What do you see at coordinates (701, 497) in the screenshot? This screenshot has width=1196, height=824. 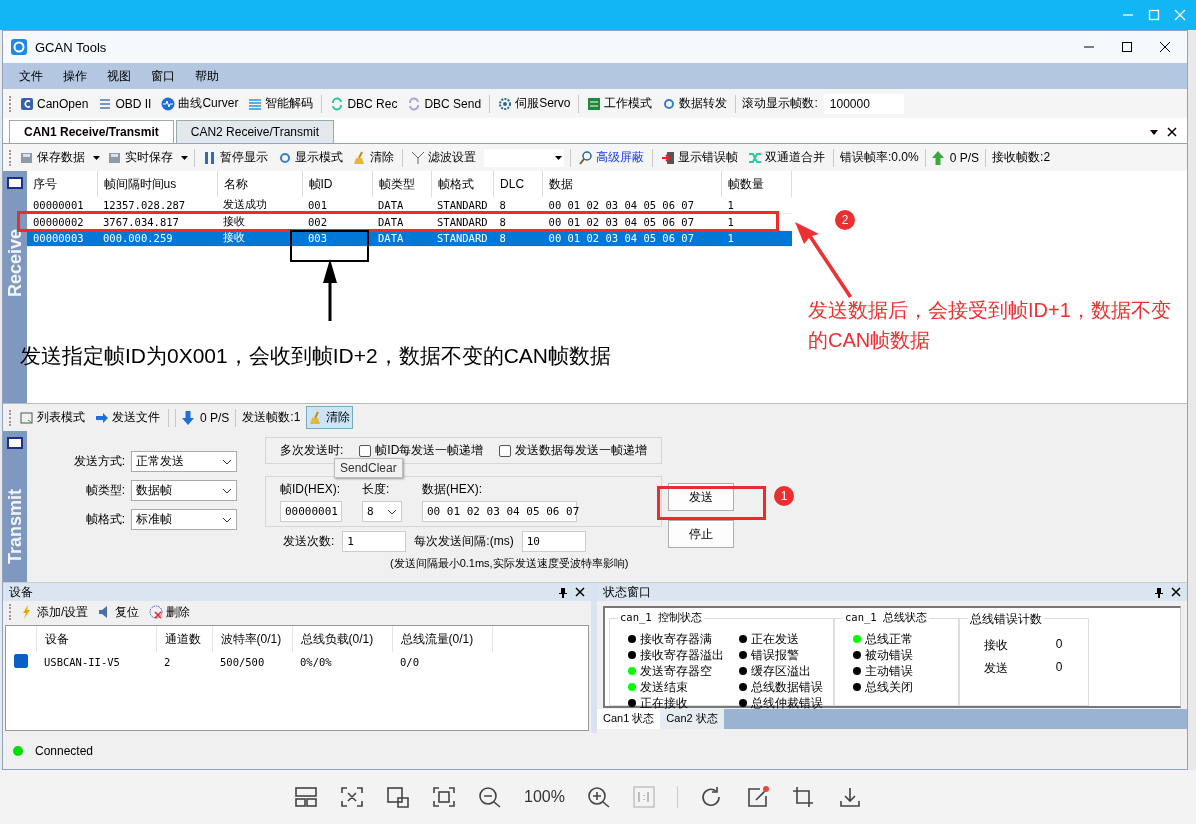 I see `send-button: 发送` at bounding box center [701, 497].